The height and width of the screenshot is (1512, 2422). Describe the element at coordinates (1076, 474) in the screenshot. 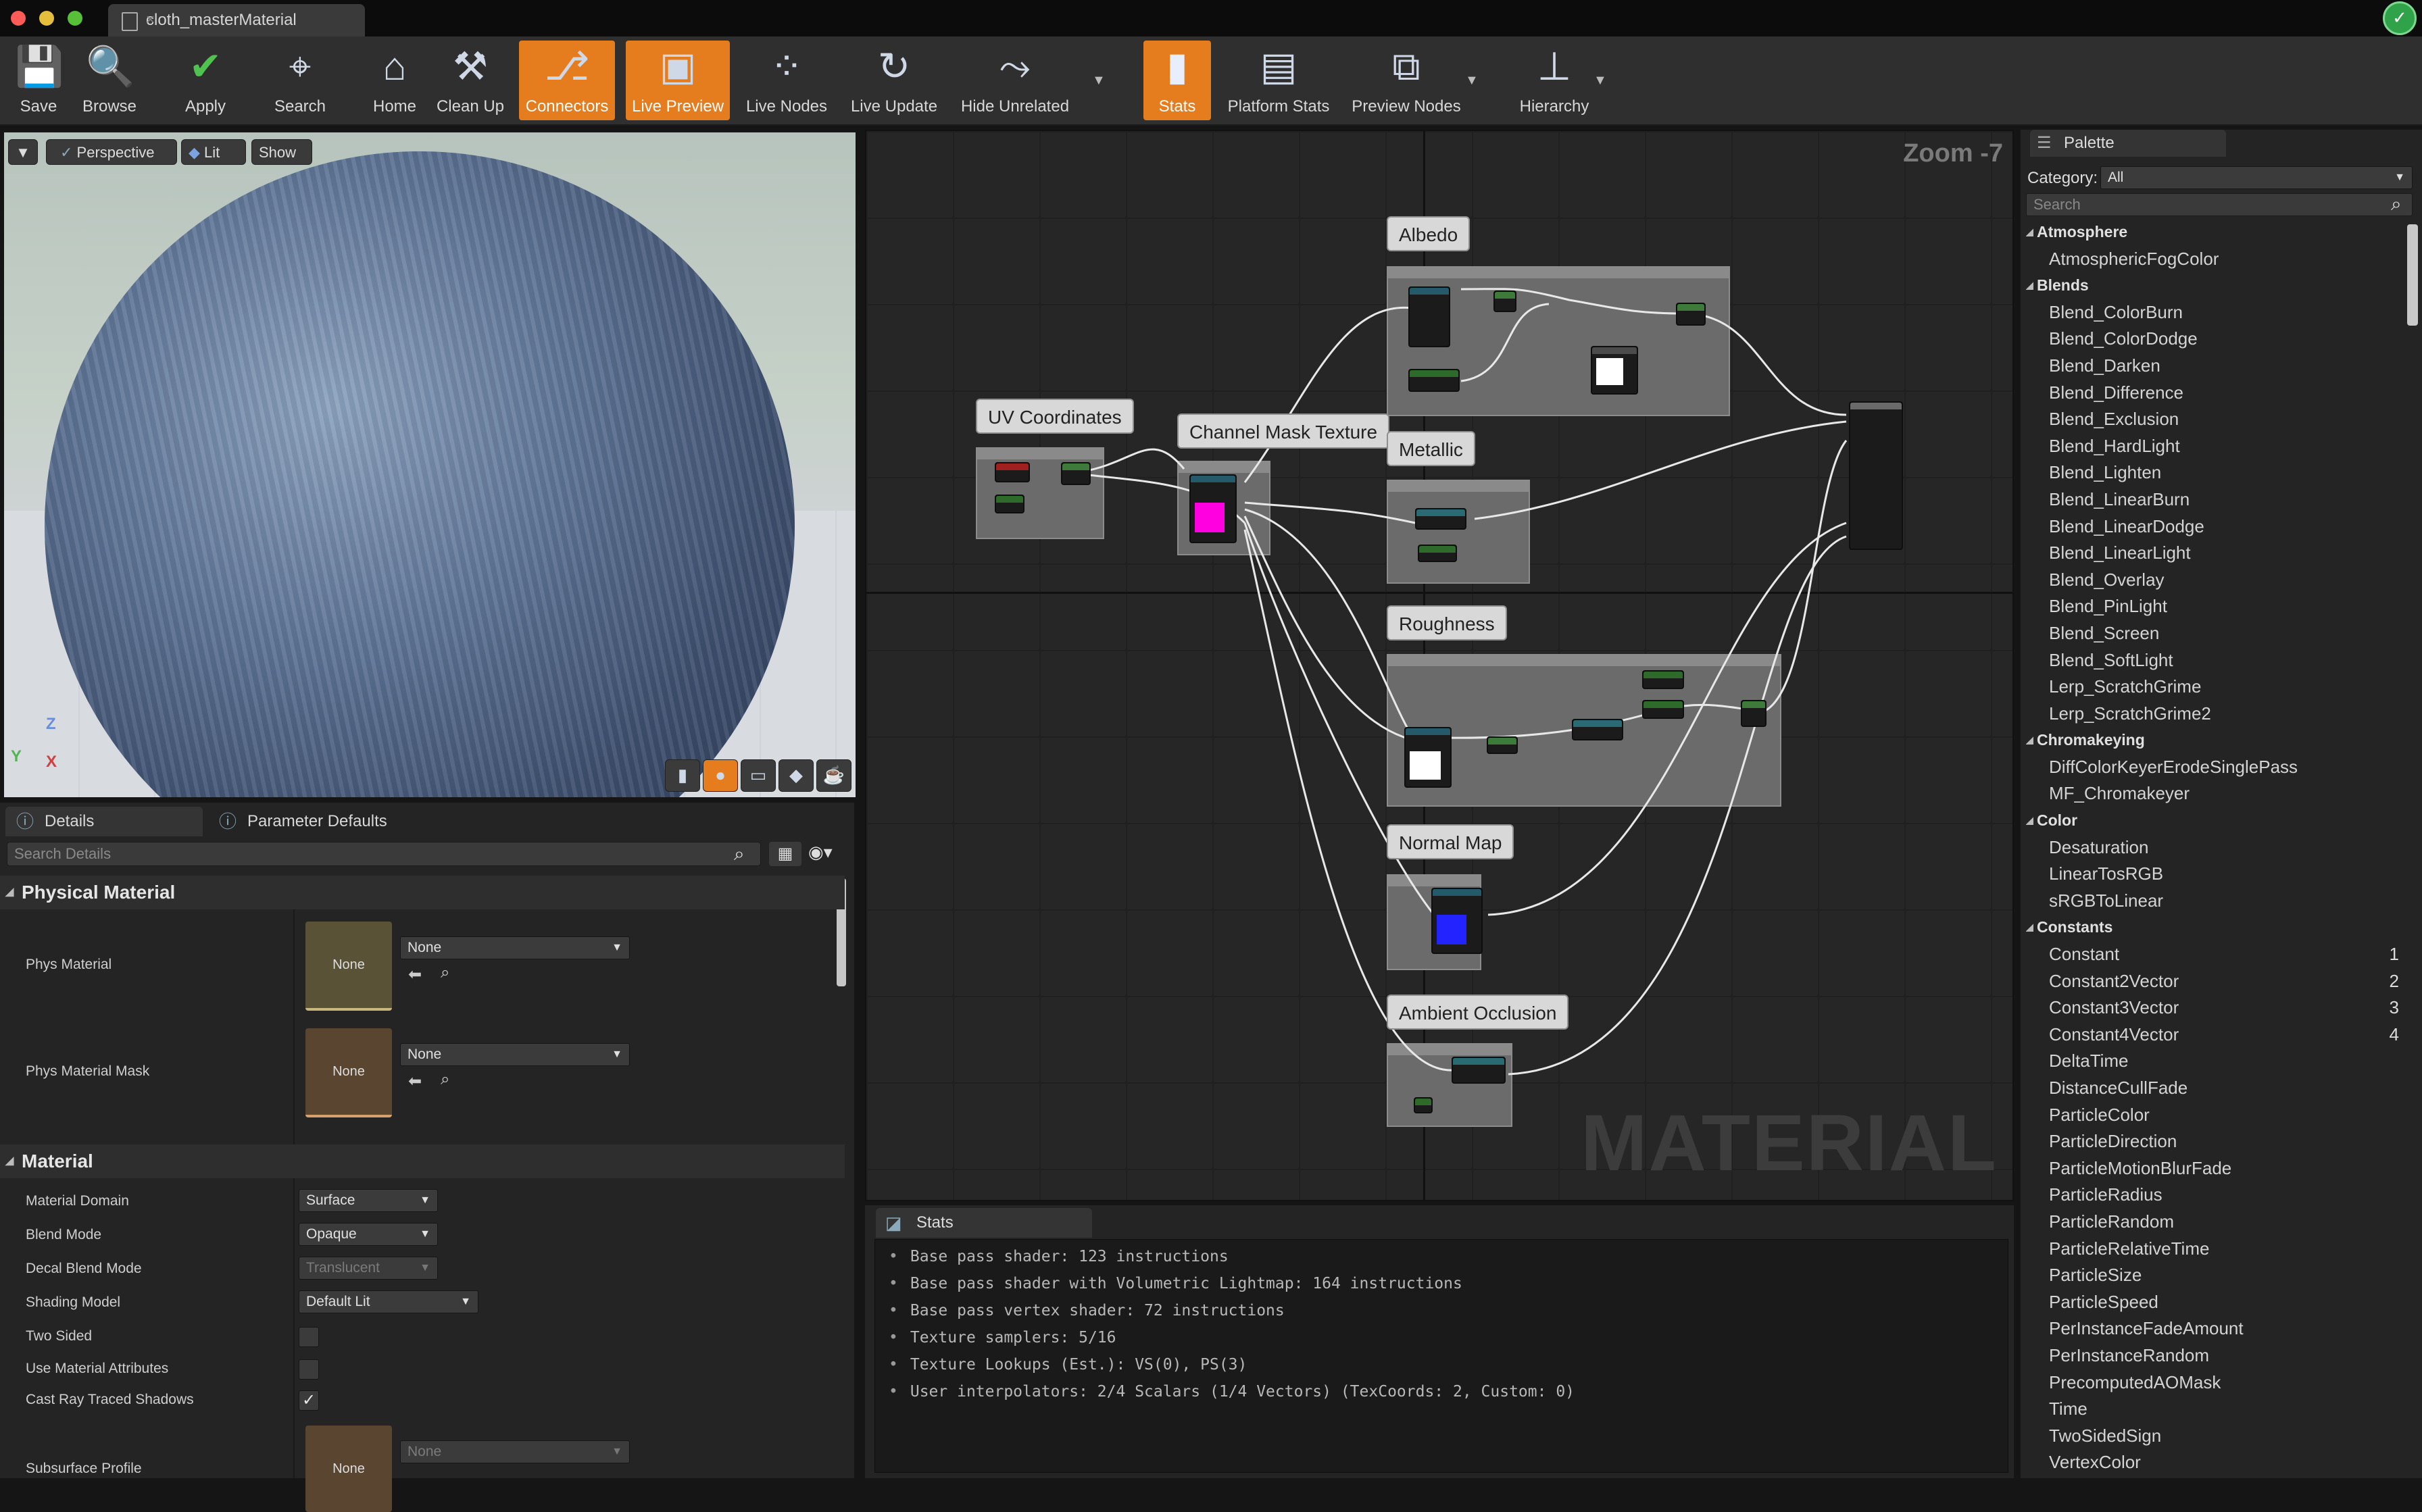

I see `uv-multiply-node` at that location.